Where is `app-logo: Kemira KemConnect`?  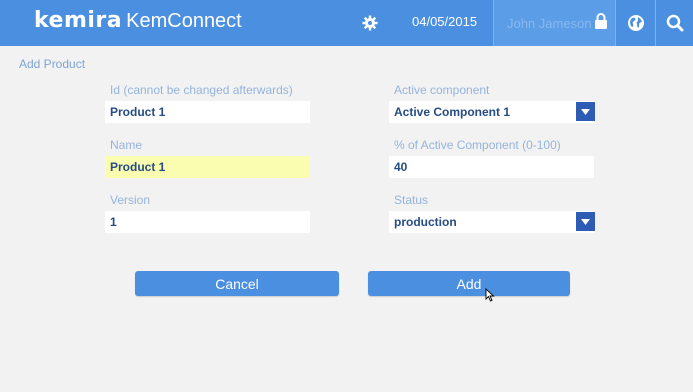
app-logo: Kemira KemConnect is located at coordinates (138, 23).